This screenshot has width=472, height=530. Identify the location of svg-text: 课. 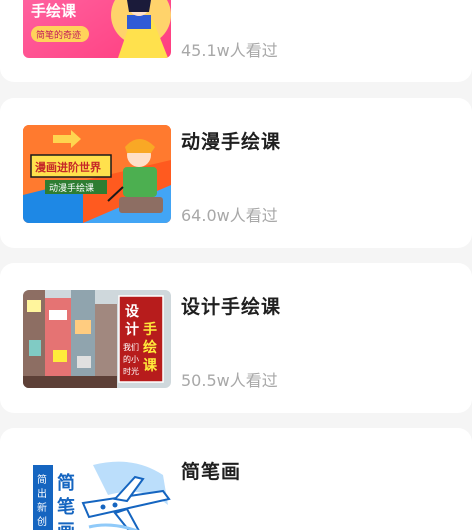
(150, 366).